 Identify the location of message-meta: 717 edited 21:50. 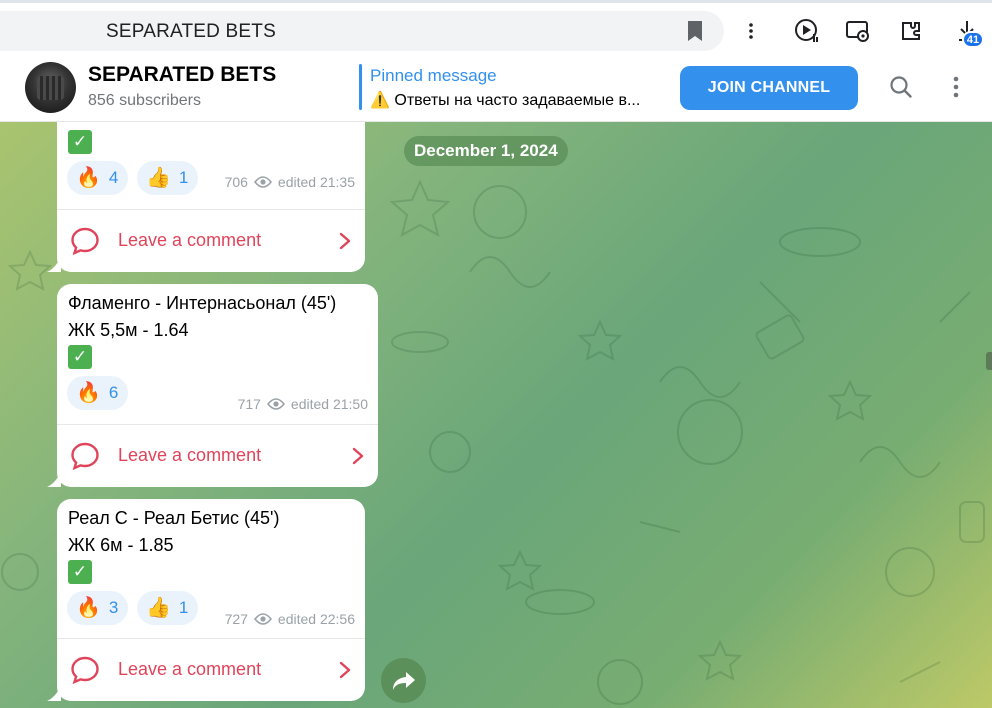
(303, 404).